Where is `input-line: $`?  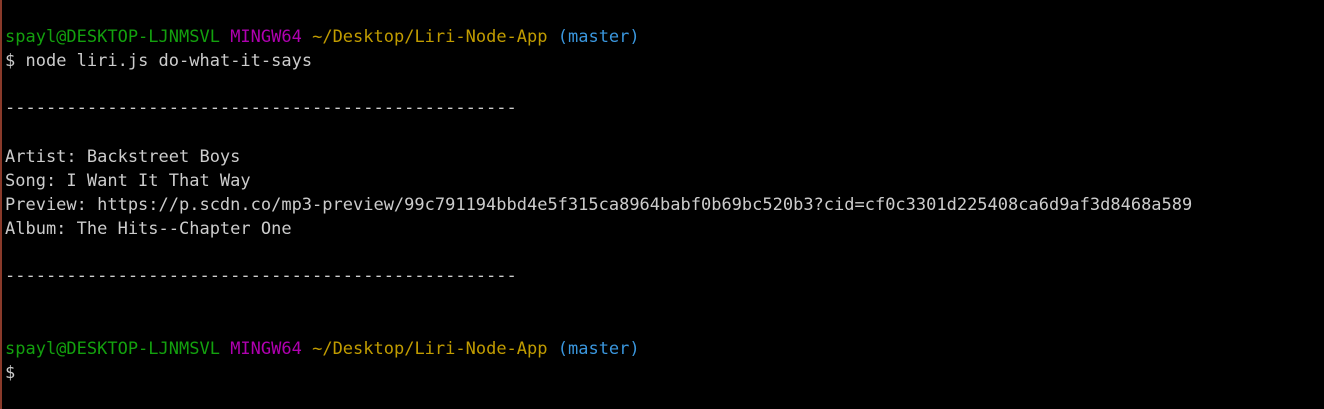
input-line: $ is located at coordinates (20, 373).